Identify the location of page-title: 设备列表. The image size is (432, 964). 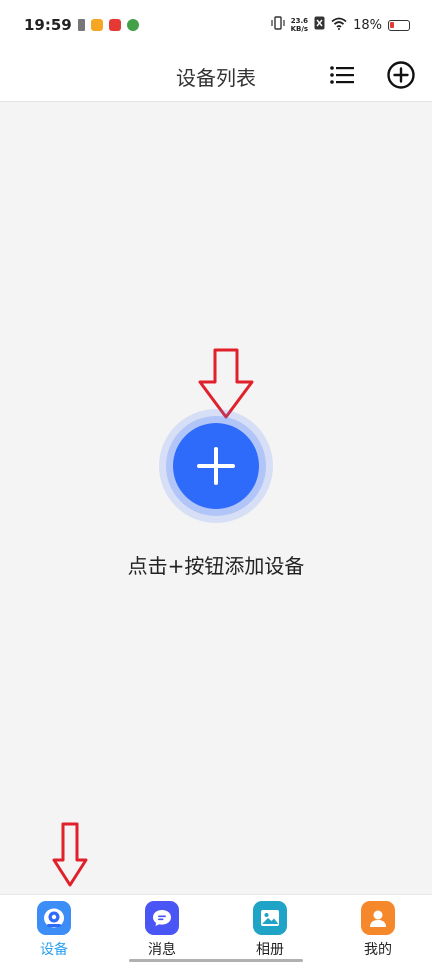
(216, 78).